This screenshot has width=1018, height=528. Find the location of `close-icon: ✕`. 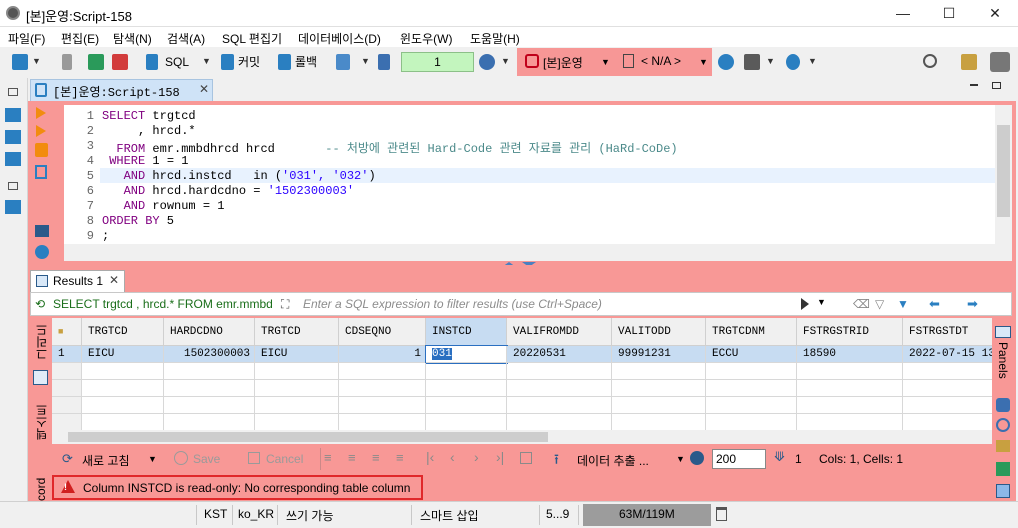

close-icon: ✕ is located at coordinates (204, 89).